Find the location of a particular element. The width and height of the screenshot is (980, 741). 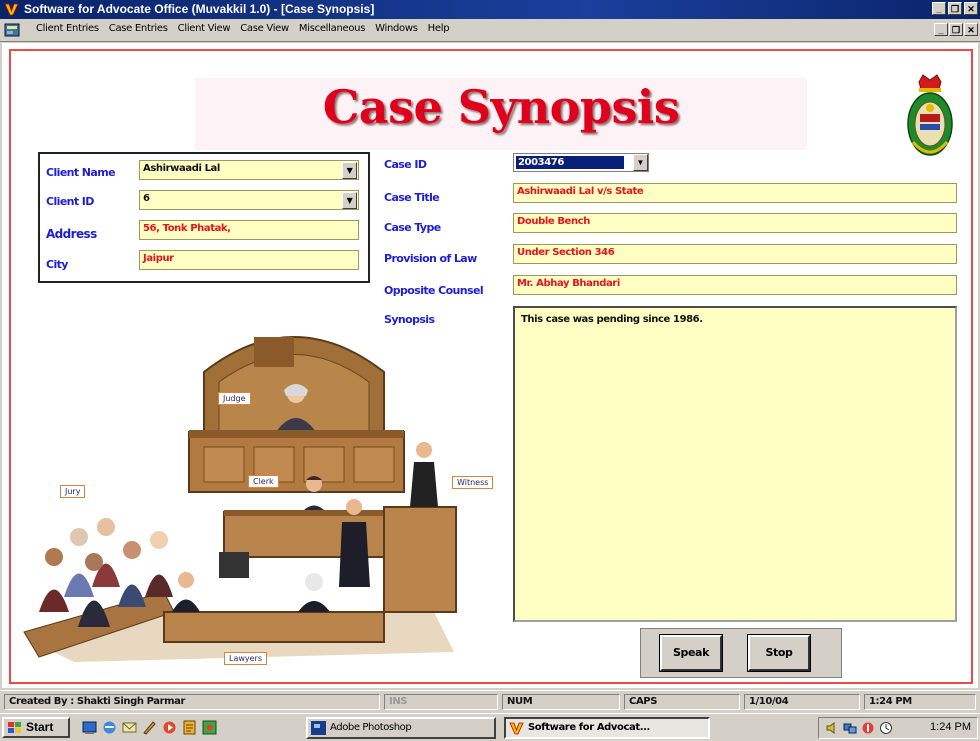

tag-judge: Judge is located at coordinates (234, 398).